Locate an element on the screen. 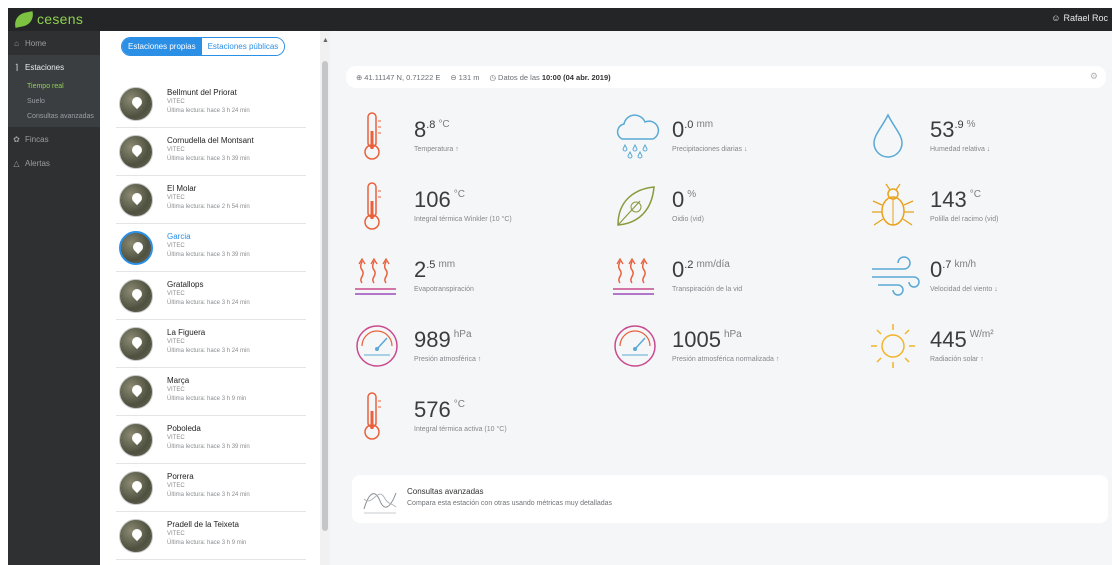  value-int: 989 is located at coordinates (432, 339).